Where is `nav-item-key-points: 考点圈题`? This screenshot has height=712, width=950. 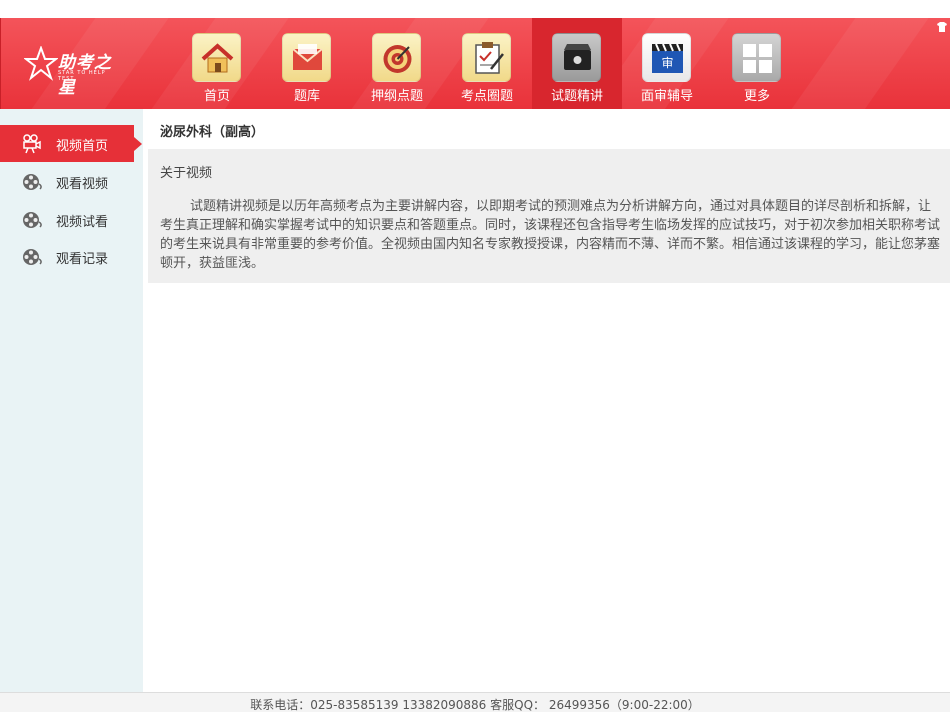 nav-item-key-points: 考点圈题 is located at coordinates (487, 63).